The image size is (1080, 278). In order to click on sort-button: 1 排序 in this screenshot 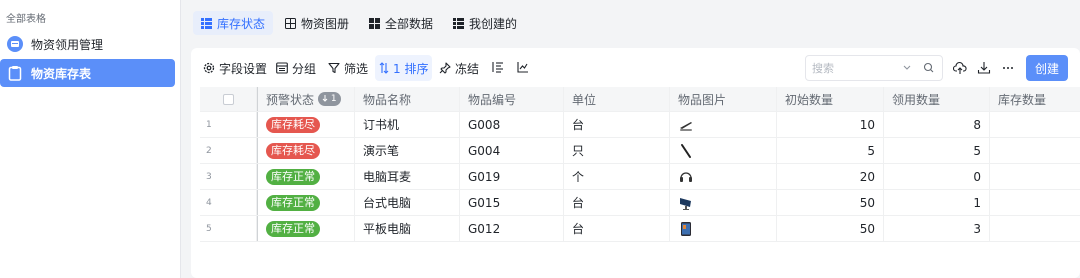, I will do `click(404, 68)`.